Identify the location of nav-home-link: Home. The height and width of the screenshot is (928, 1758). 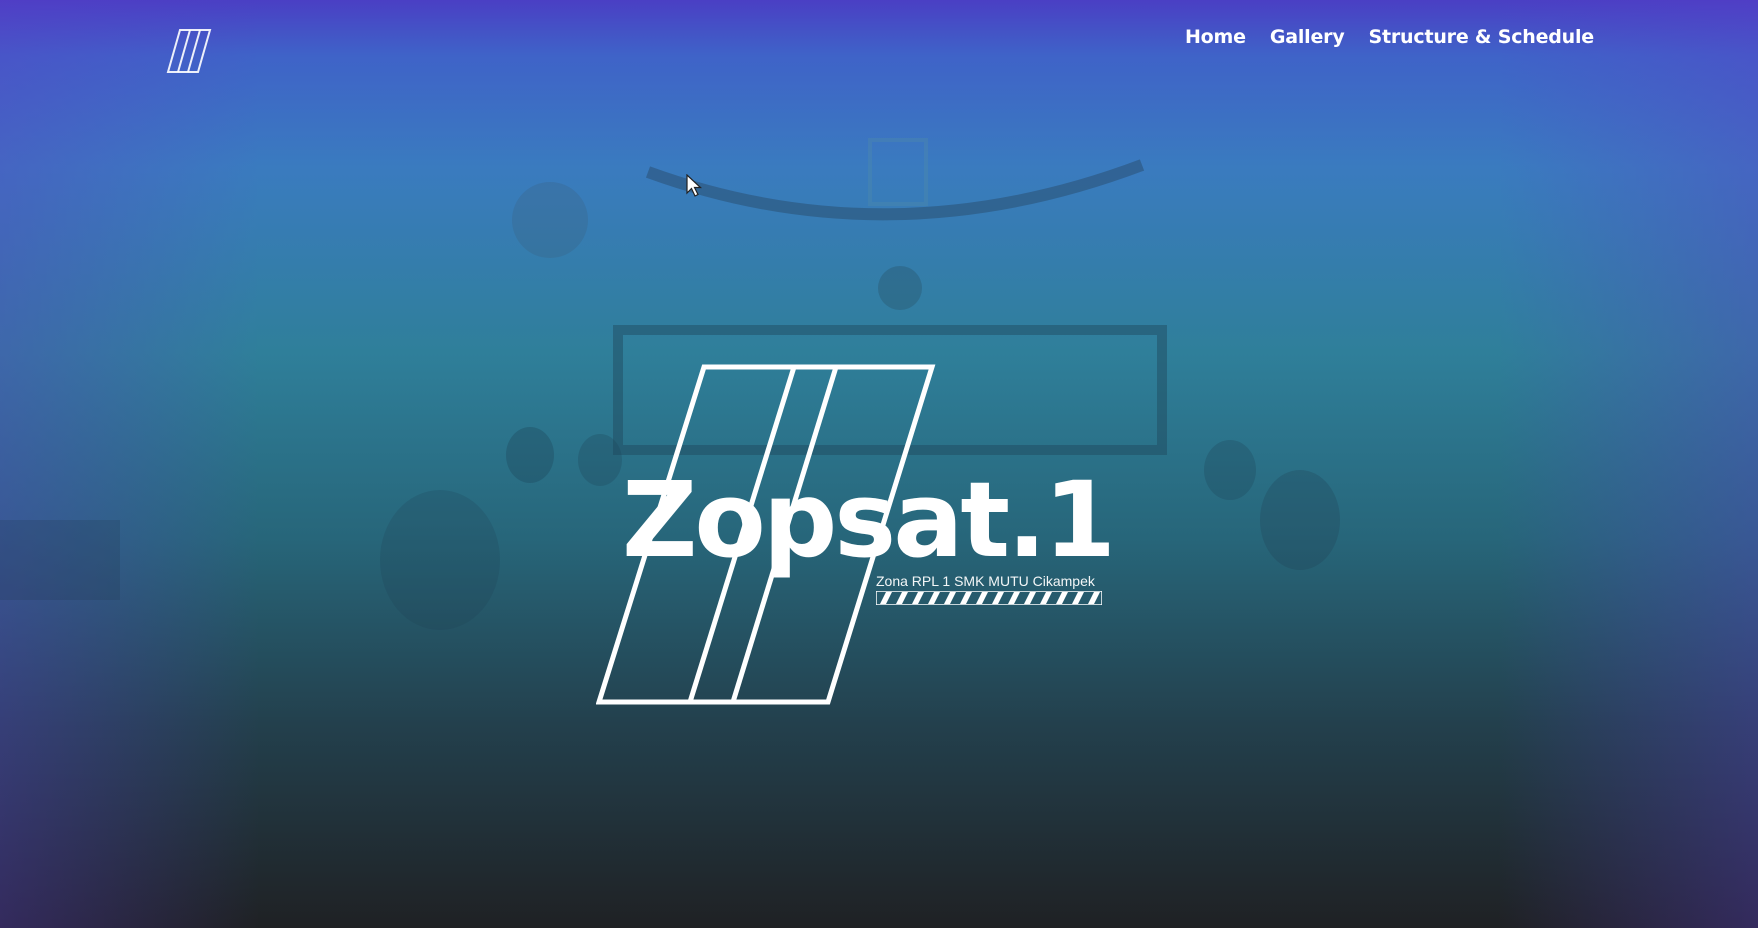
(1215, 37).